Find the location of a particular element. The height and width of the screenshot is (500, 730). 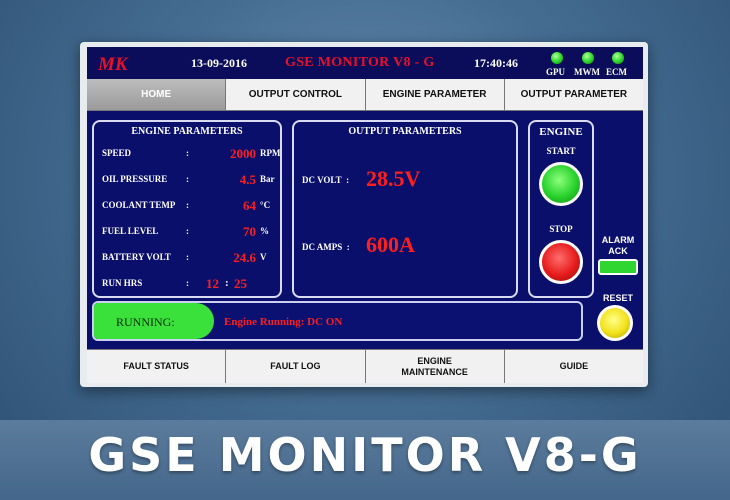

brand-logo: MK is located at coordinates (113, 64).